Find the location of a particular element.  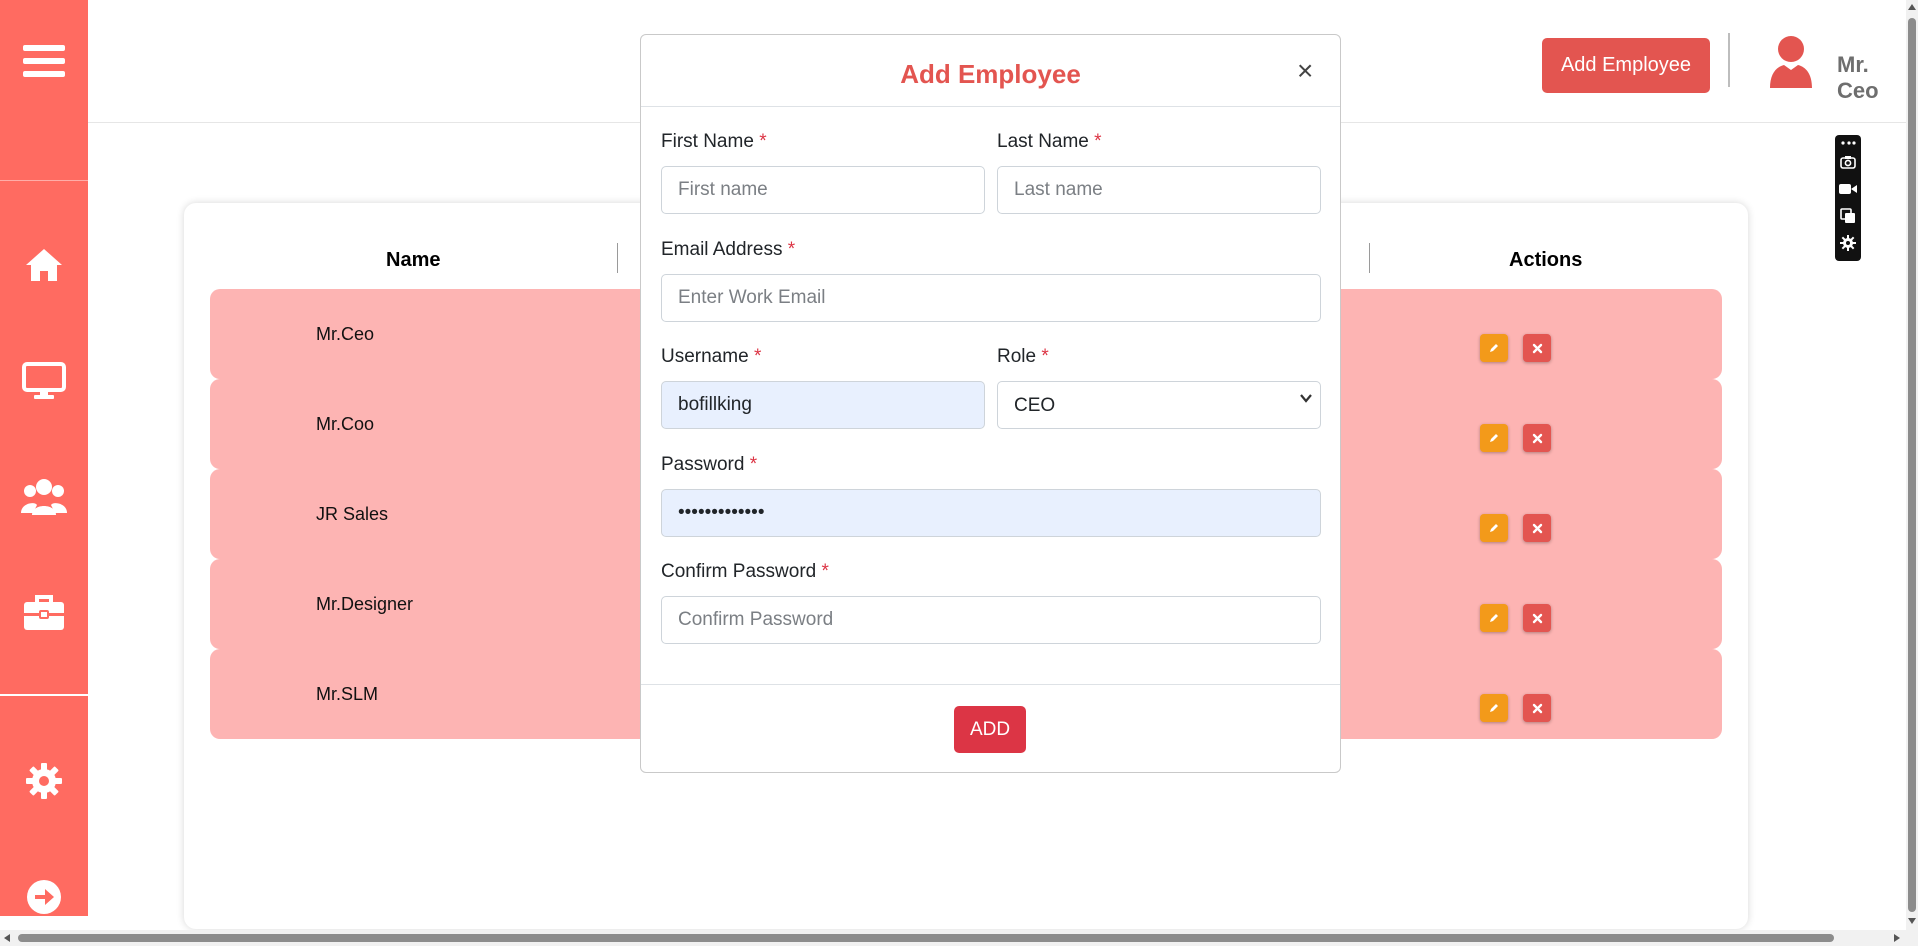

employee-name: Mr.Ceo is located at coordinates (345, 334).